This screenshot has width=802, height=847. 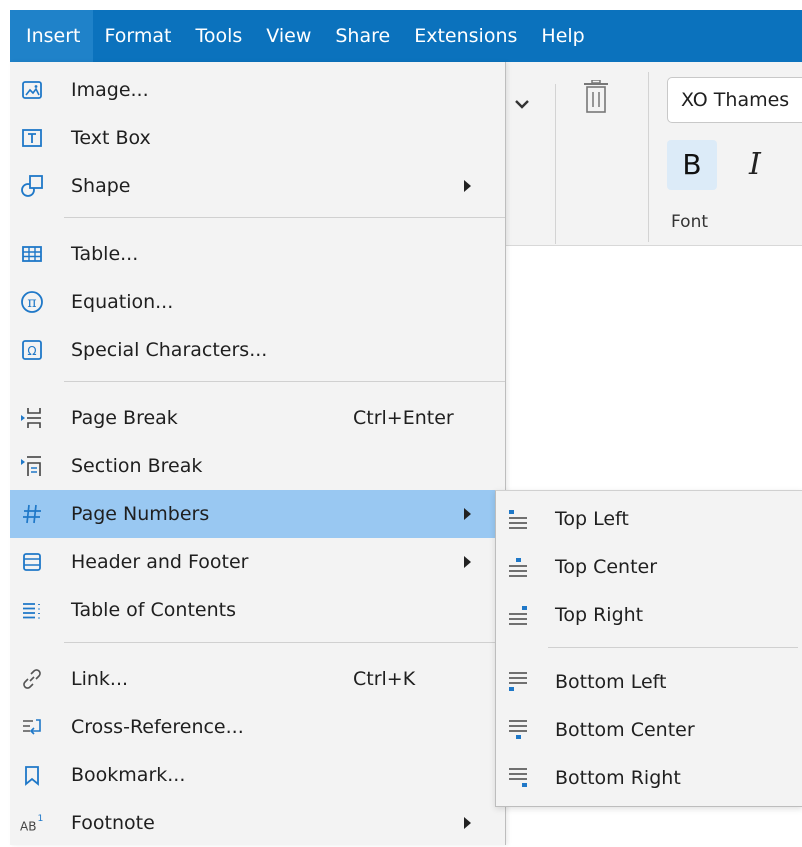 I want to click on section-break-icon, so click(x=32, y=466).